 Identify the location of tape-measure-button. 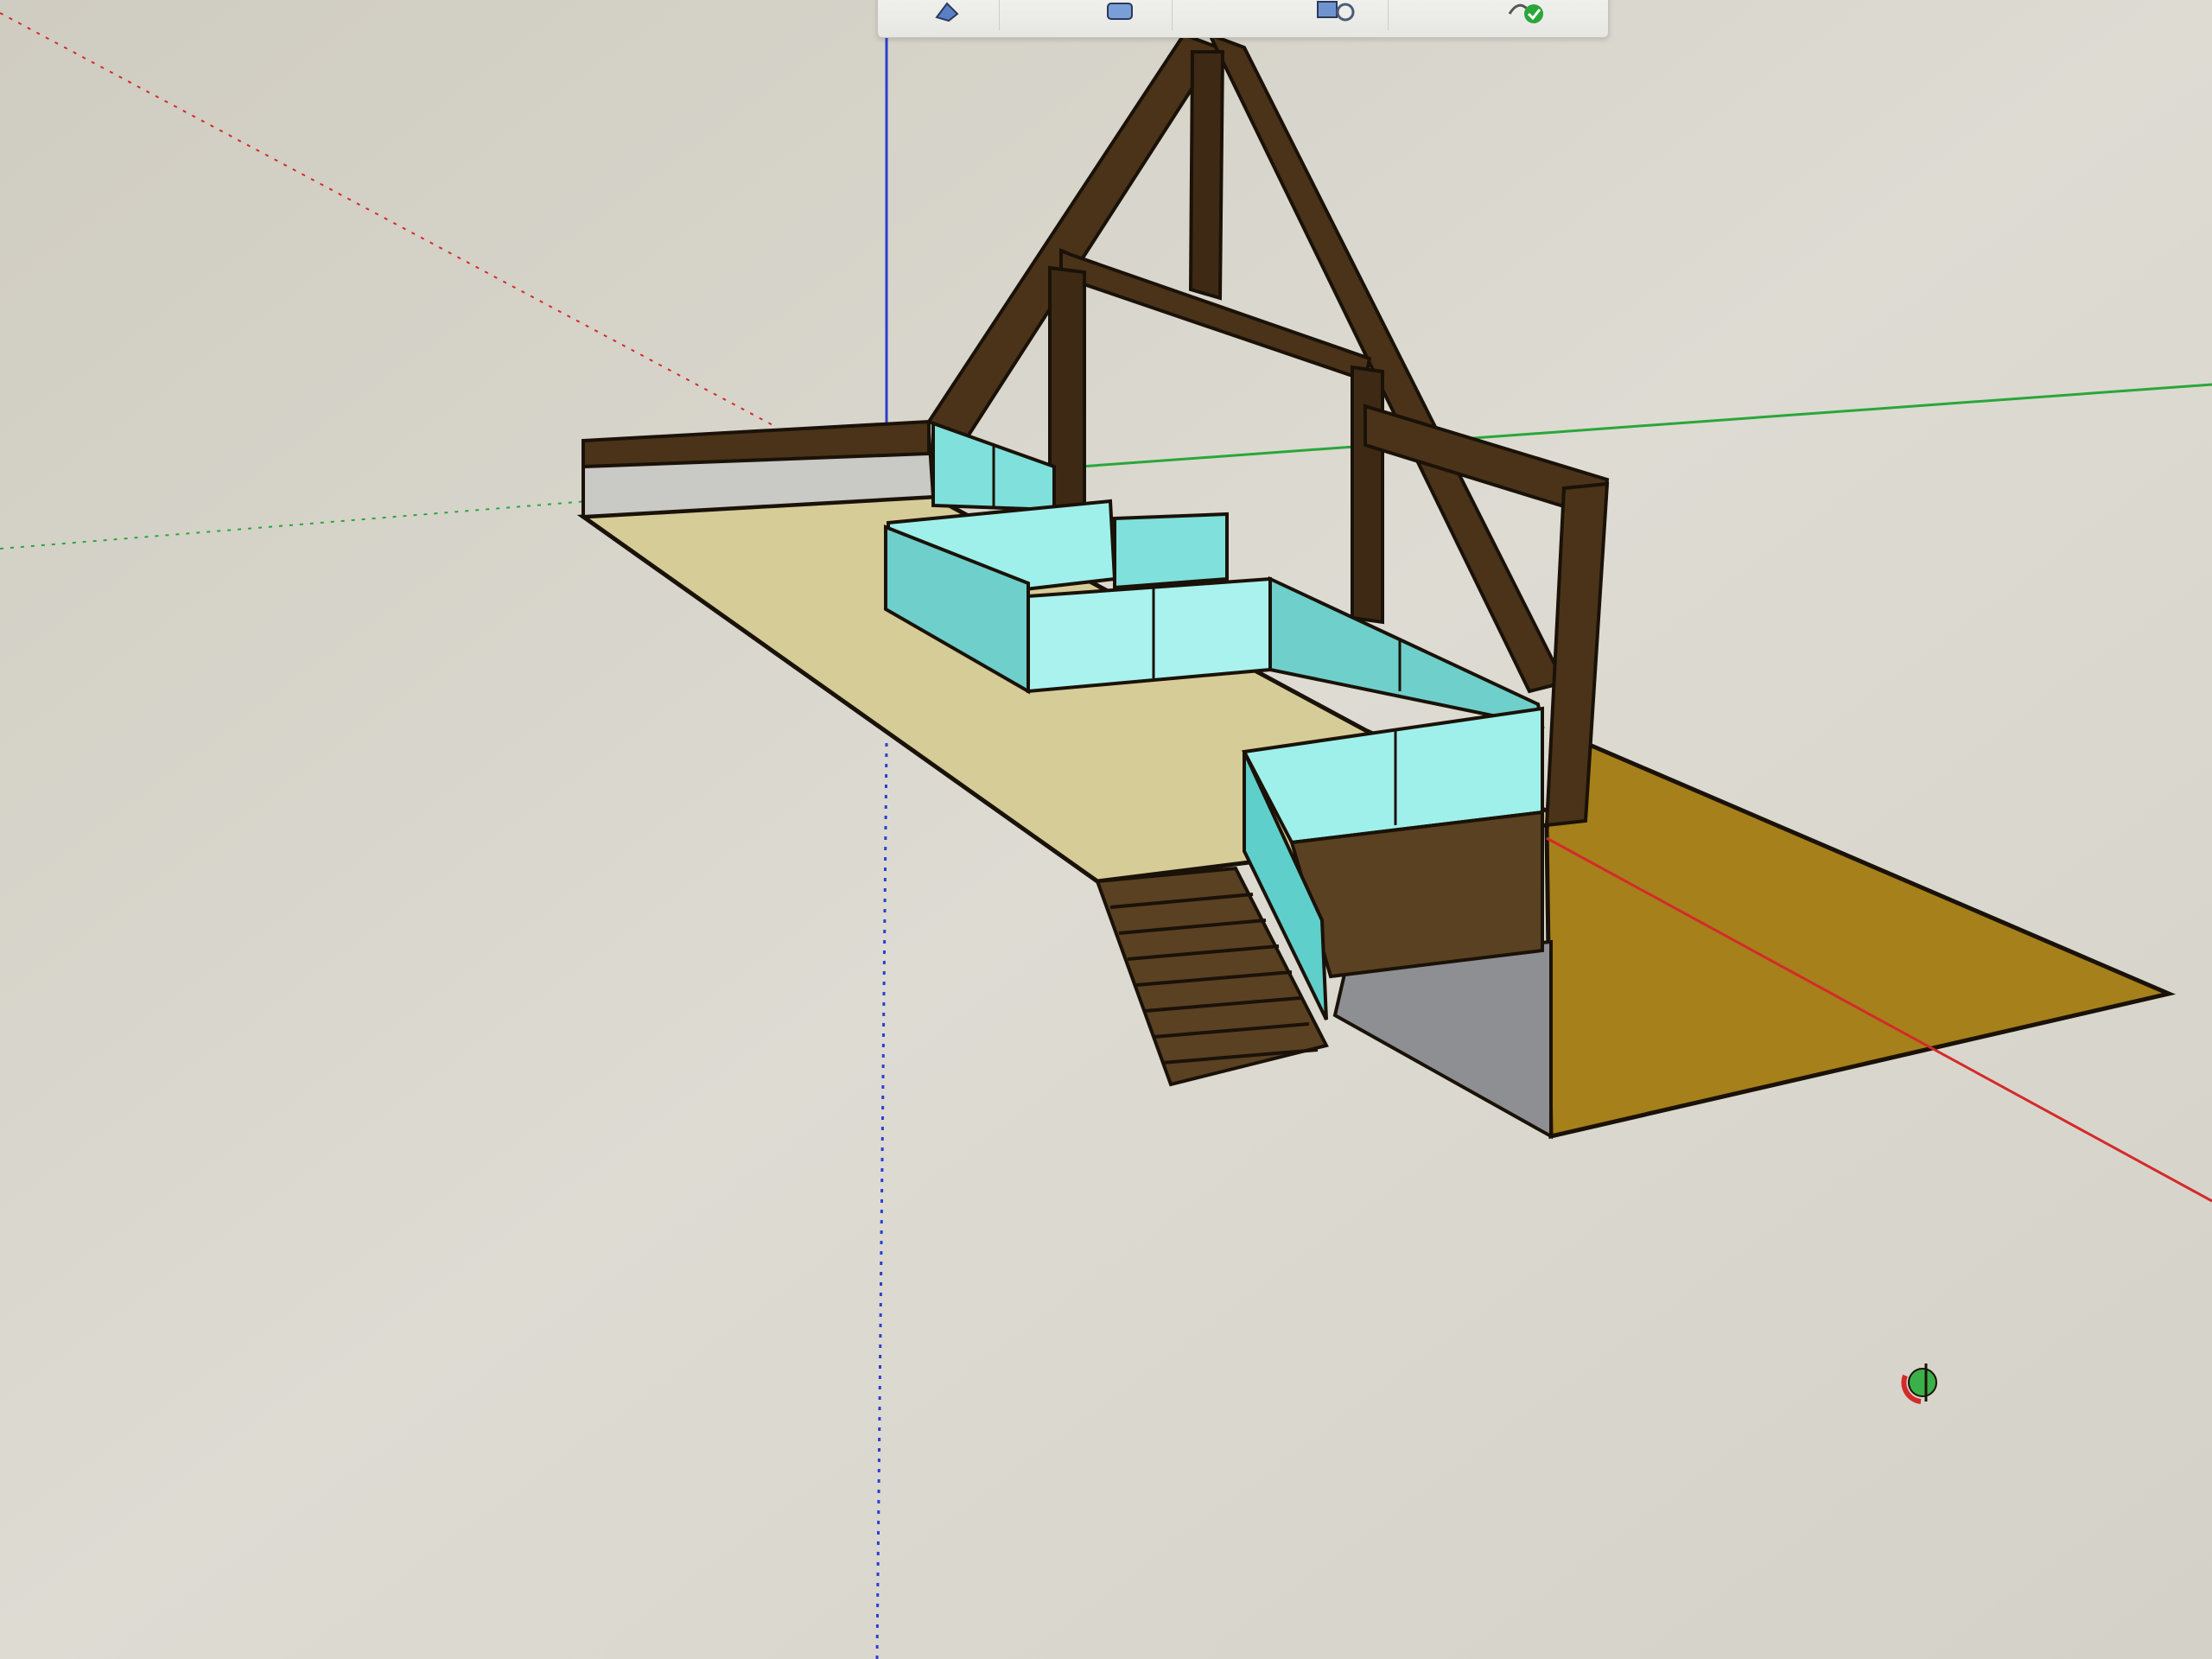
(1120, 15).